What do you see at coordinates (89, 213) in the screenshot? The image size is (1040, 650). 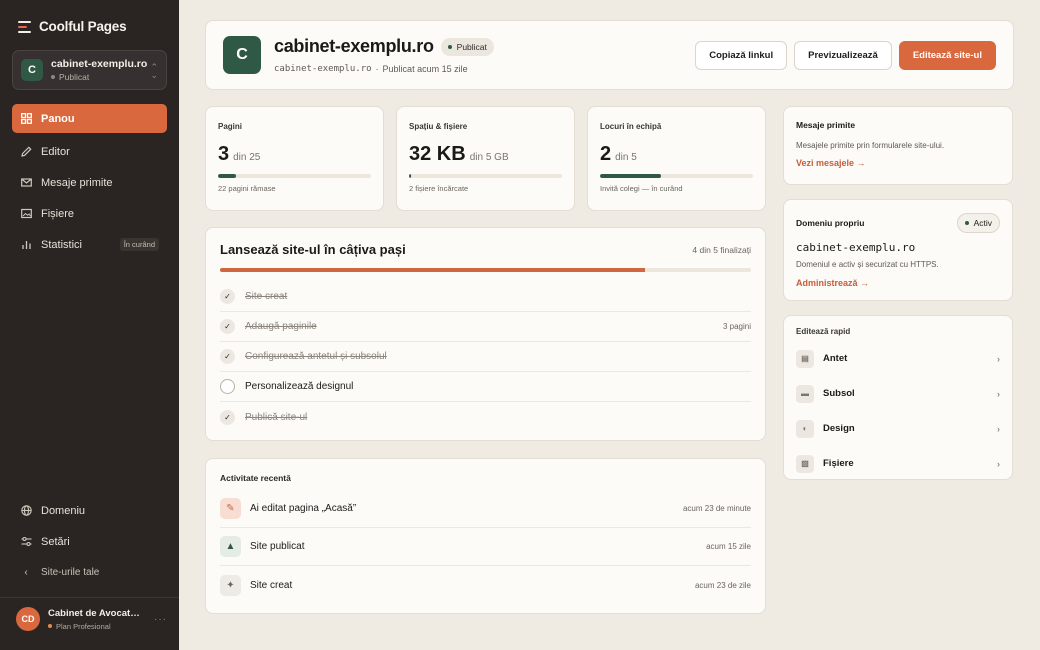 I see `sidebar-item-fisiere: Fișiere` at bounding box center [89, 213].